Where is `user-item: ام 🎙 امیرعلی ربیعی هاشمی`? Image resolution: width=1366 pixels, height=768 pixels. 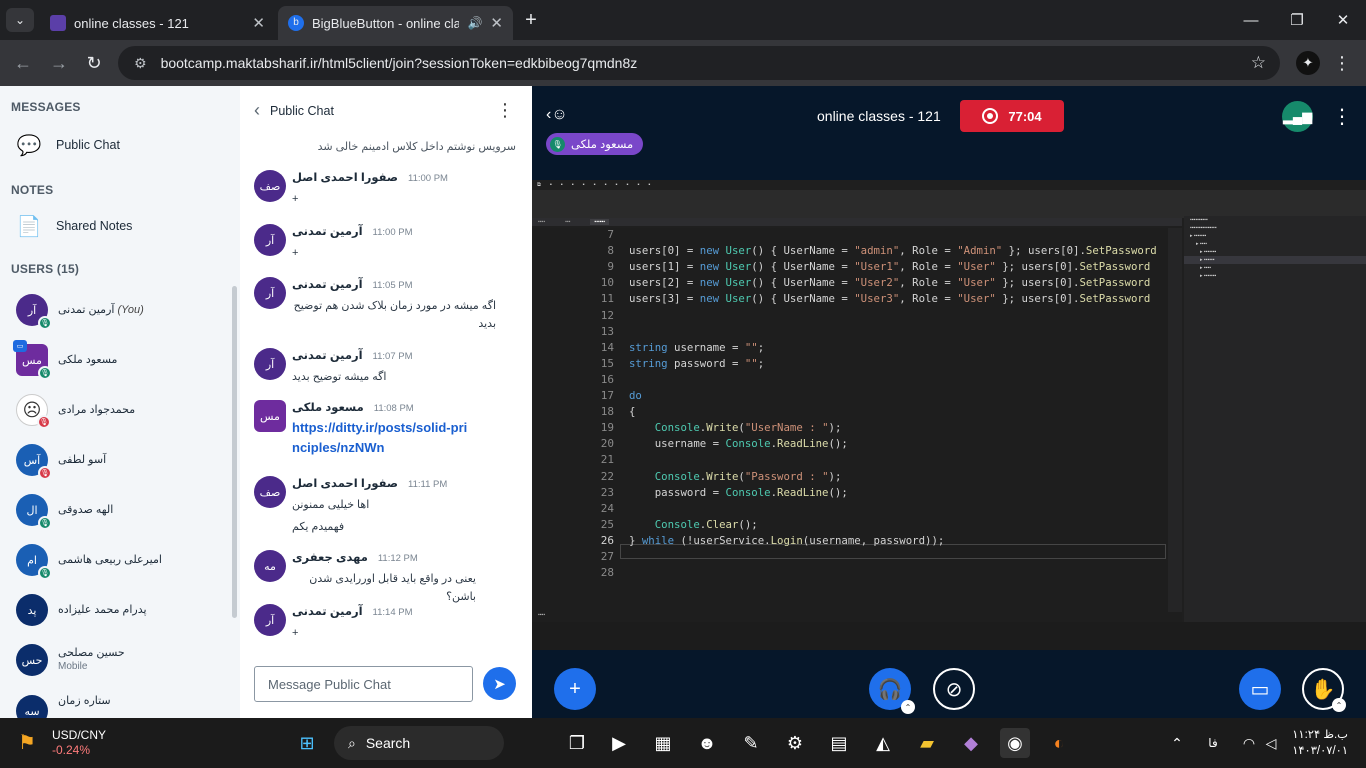
user-item: ام 🎙 امیرعلی ربیعی هاشمی is located at coordinates (121, 560).